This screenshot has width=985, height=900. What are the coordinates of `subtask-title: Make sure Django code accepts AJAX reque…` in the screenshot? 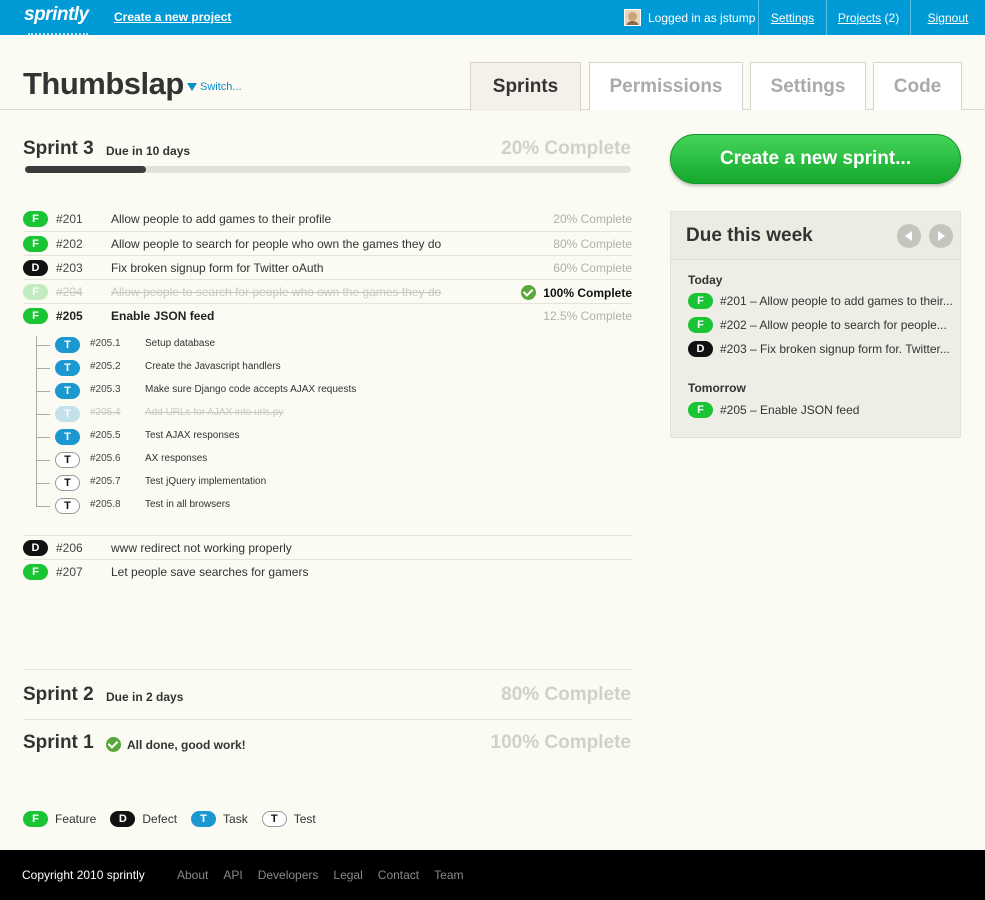 It's located at (251, 389).